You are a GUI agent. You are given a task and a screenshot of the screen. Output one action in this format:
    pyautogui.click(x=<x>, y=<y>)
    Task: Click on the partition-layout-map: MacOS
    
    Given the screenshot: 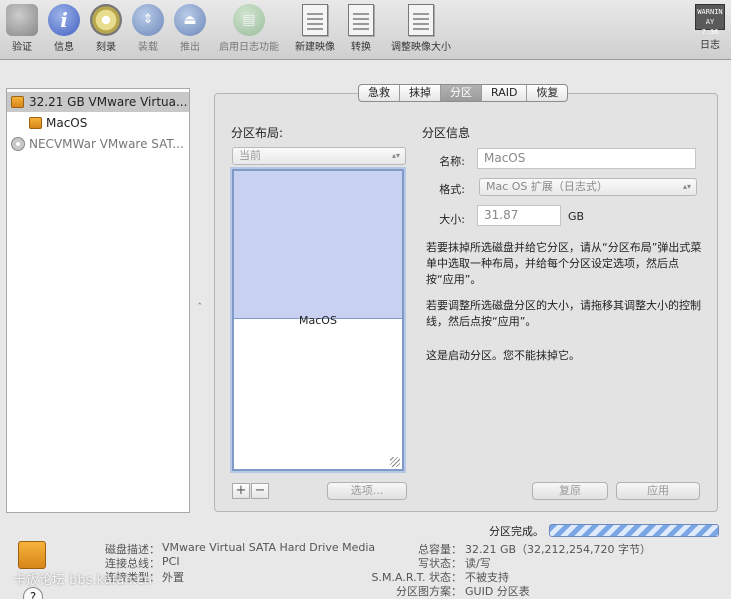 What is the action you would take?
    pyautogui.click(x=318, y=320)
    